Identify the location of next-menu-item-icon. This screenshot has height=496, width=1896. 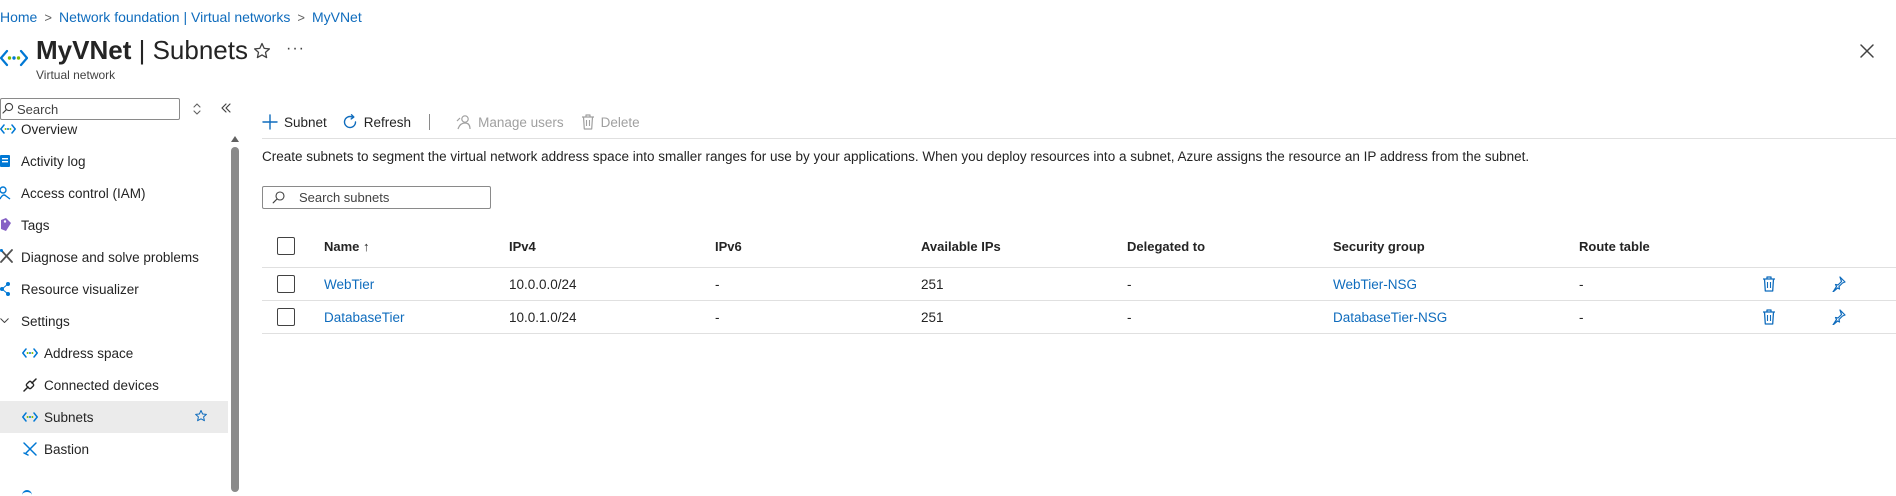
(27, 493).